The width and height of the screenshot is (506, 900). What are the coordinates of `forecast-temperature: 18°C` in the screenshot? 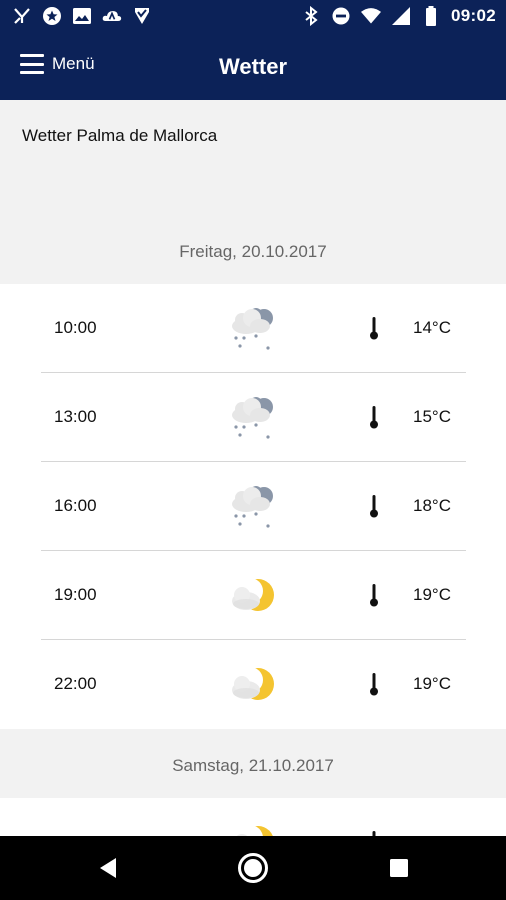 It's located at (432, 505).